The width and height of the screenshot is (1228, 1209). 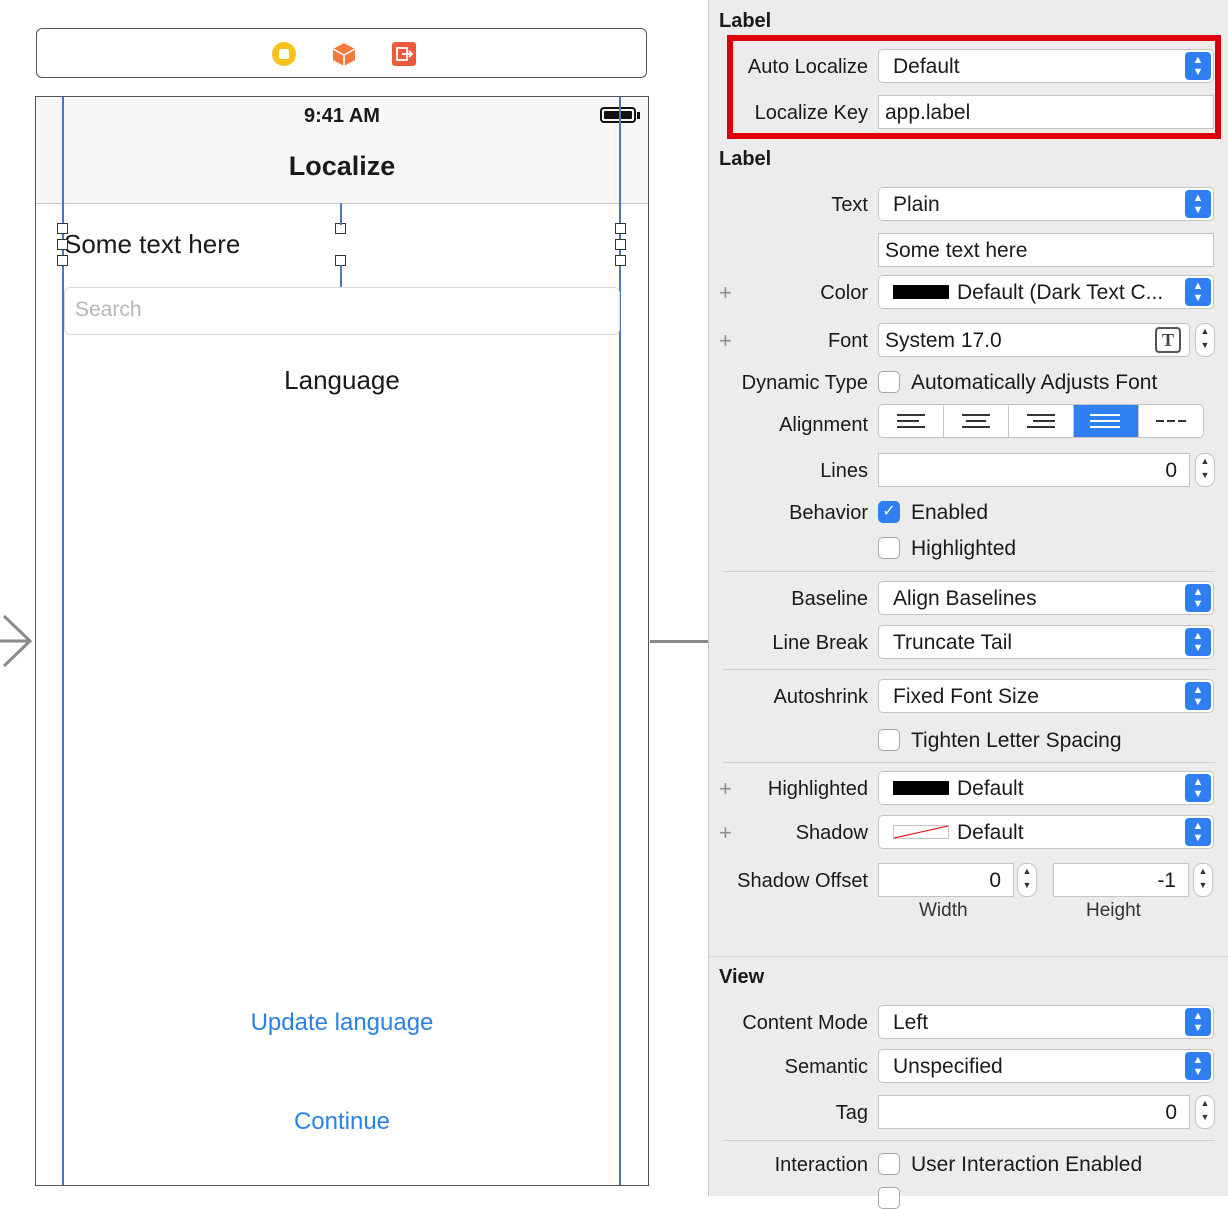 What do you see at coordinates (943, 340) in the screenshot?
I see `font-value: System 17.0` at bounding box center [943, 340].